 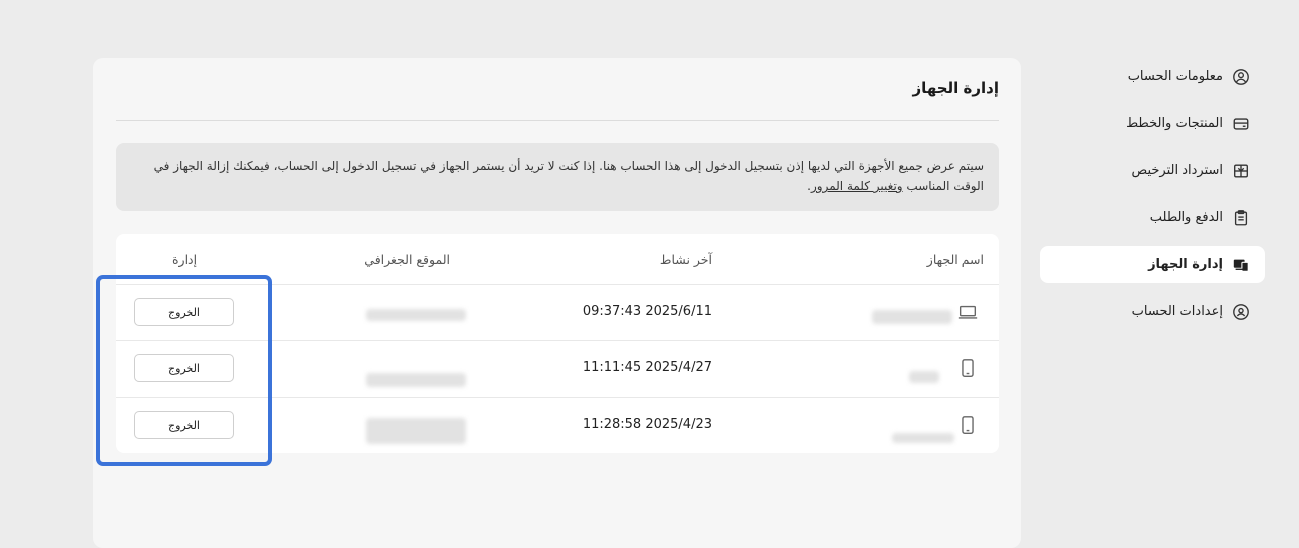 What do you see at coordinates (955, 259) in the screenshot?
I see `header-device-name: اسم الجهاز` at bounding box center [955, 259].